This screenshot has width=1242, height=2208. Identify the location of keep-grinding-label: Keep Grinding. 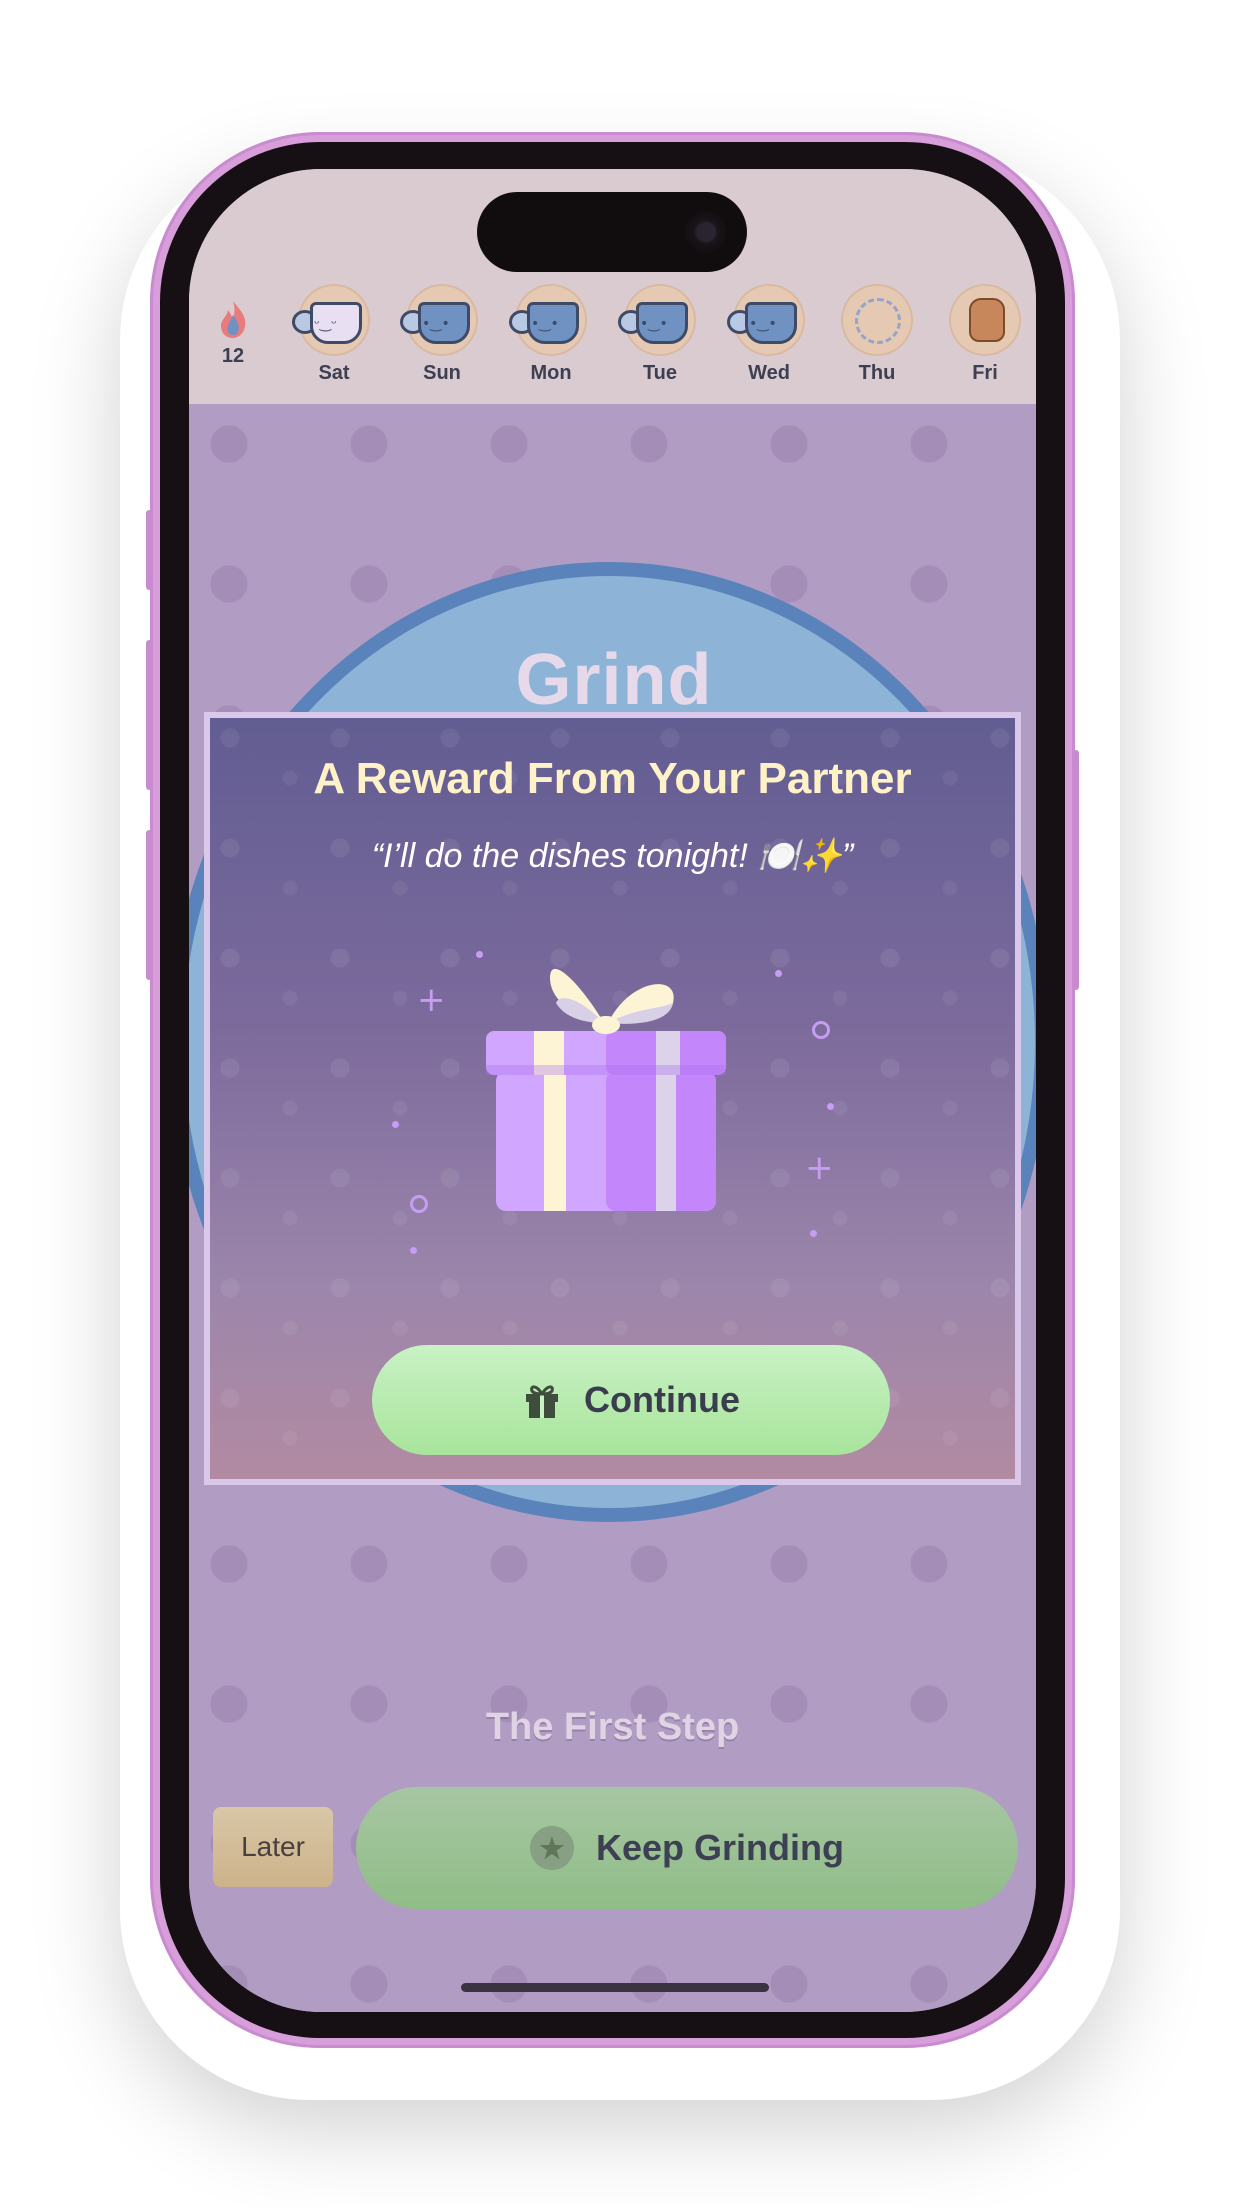
(719, 1847).